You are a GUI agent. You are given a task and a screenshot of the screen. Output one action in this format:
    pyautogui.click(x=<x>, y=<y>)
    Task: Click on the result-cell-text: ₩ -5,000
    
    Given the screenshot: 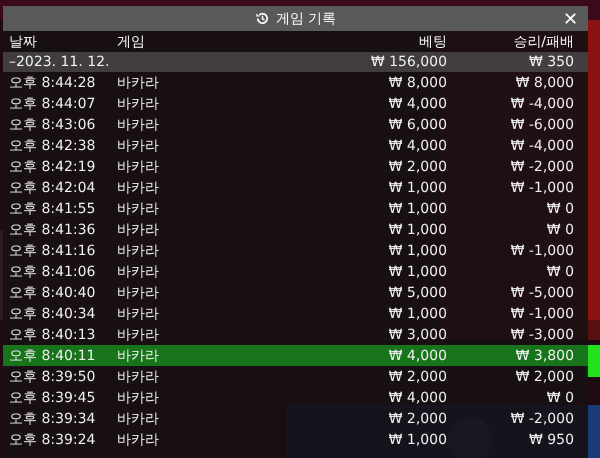 What is the action you would take?
    pyautogui.click(x=542, y=292)
    